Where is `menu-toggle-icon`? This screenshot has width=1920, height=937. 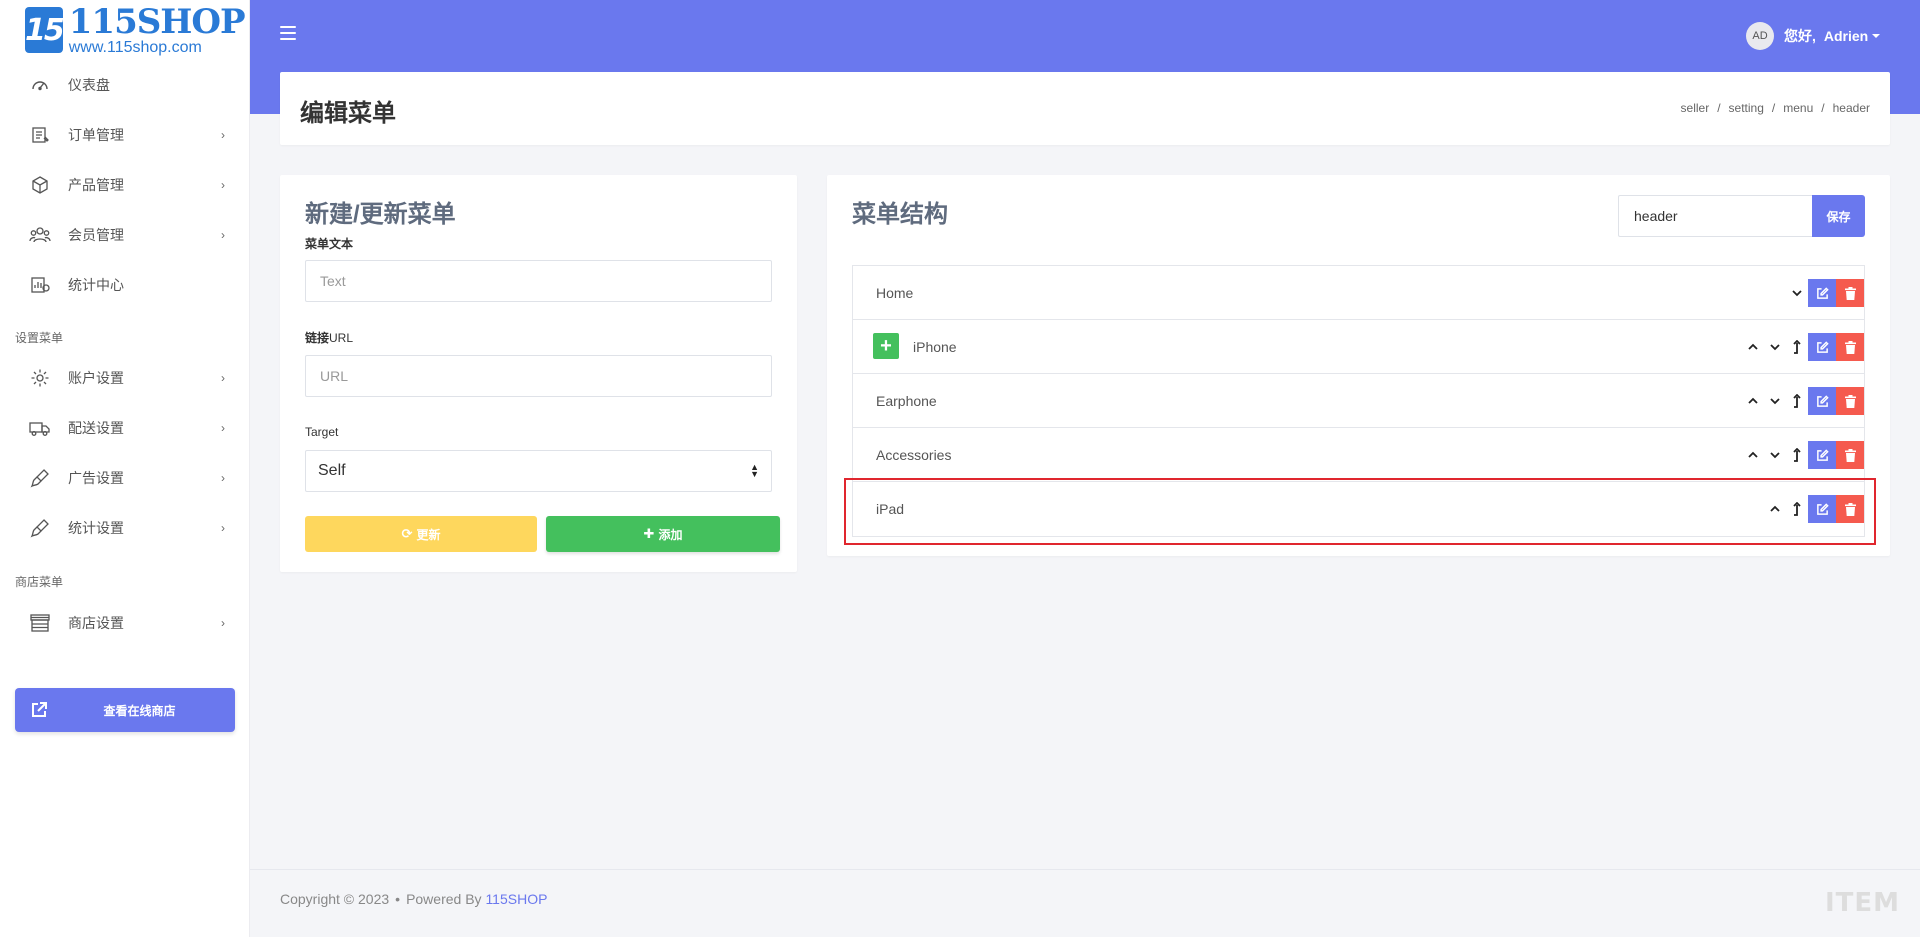
menu-toggle-icon is located at coordinates (288, 33).